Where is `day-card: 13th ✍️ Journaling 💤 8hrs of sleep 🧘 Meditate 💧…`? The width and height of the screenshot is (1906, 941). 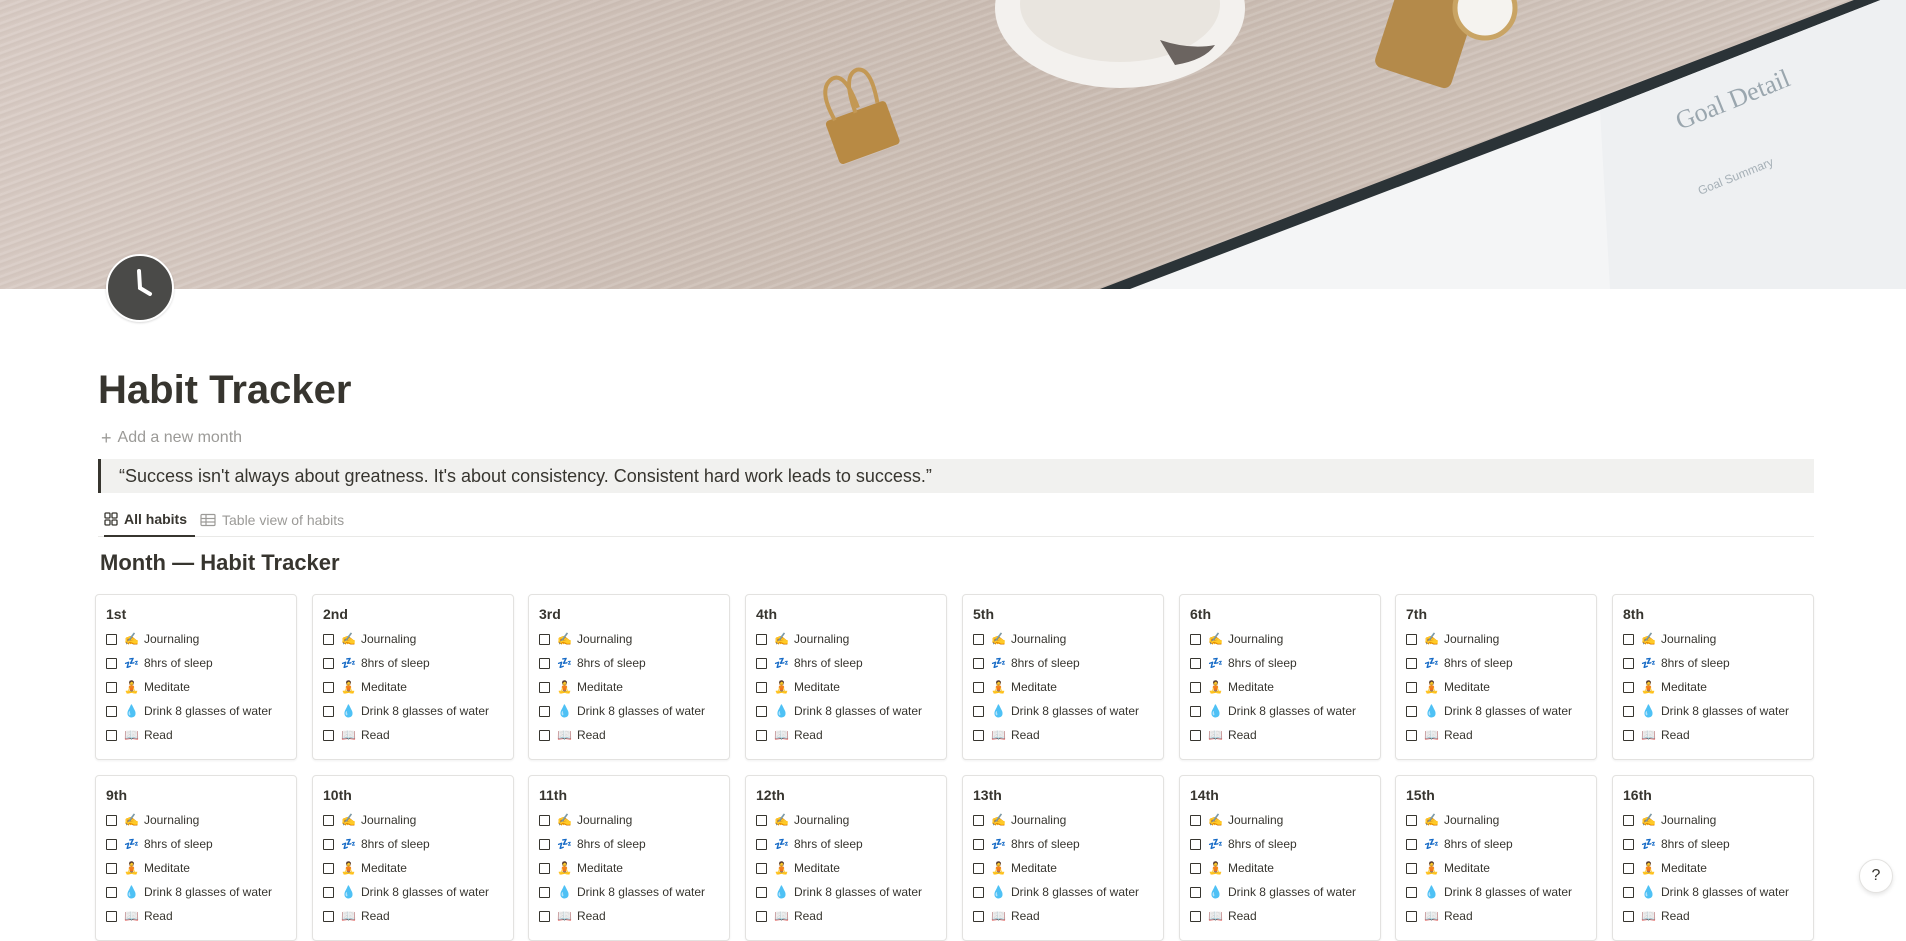
day-card: 13th ✍️ Journaling 💤 8hrs of sleep 🧘 Meditate 💧… is located at coordinates (1063, 858).